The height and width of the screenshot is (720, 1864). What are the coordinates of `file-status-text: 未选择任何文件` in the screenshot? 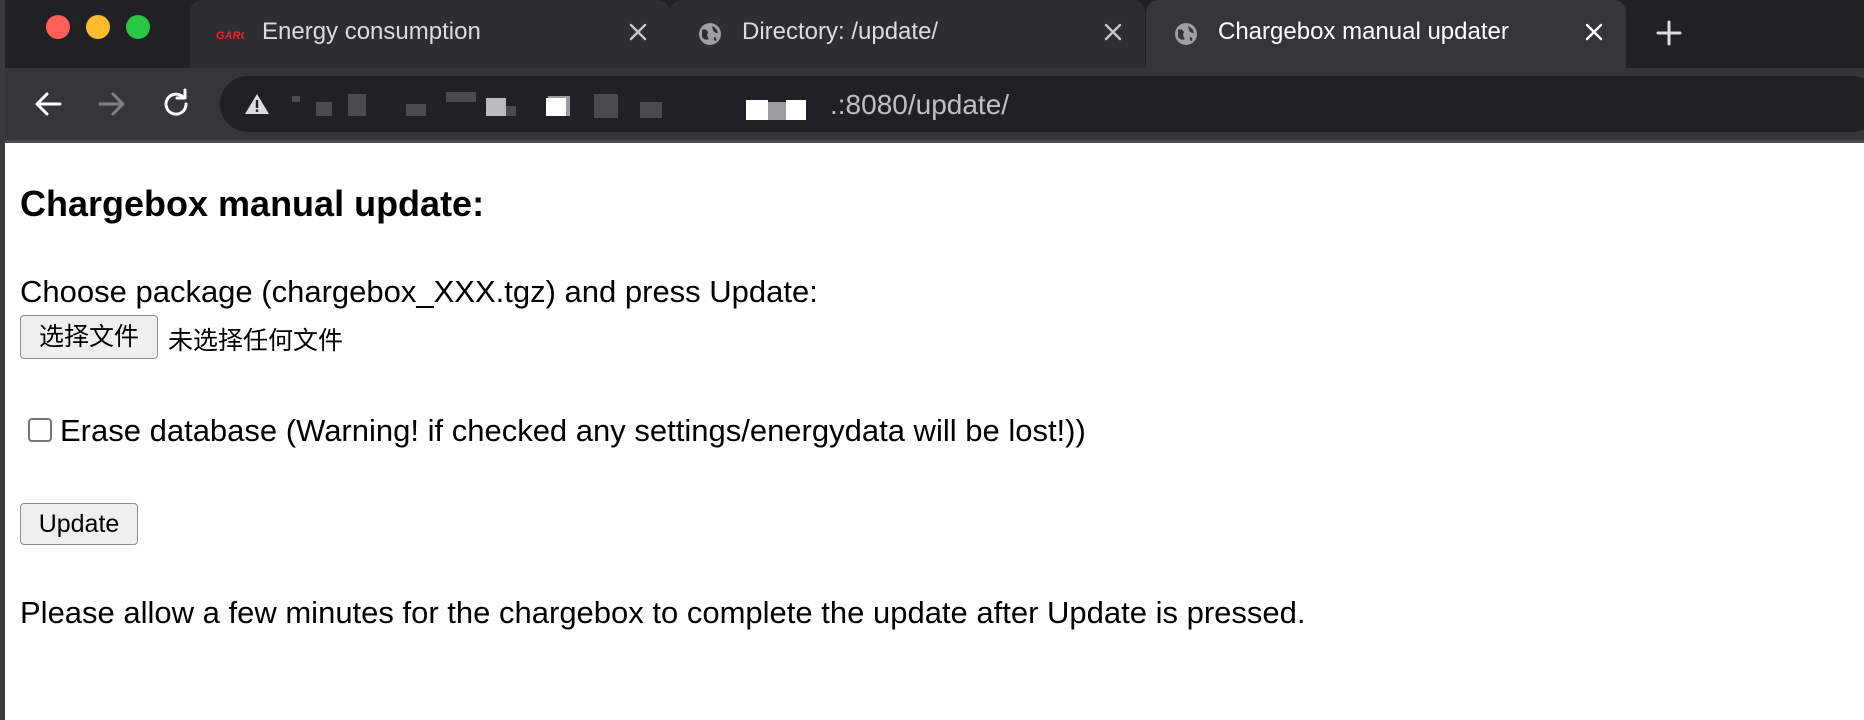 It's located at (256, 340).